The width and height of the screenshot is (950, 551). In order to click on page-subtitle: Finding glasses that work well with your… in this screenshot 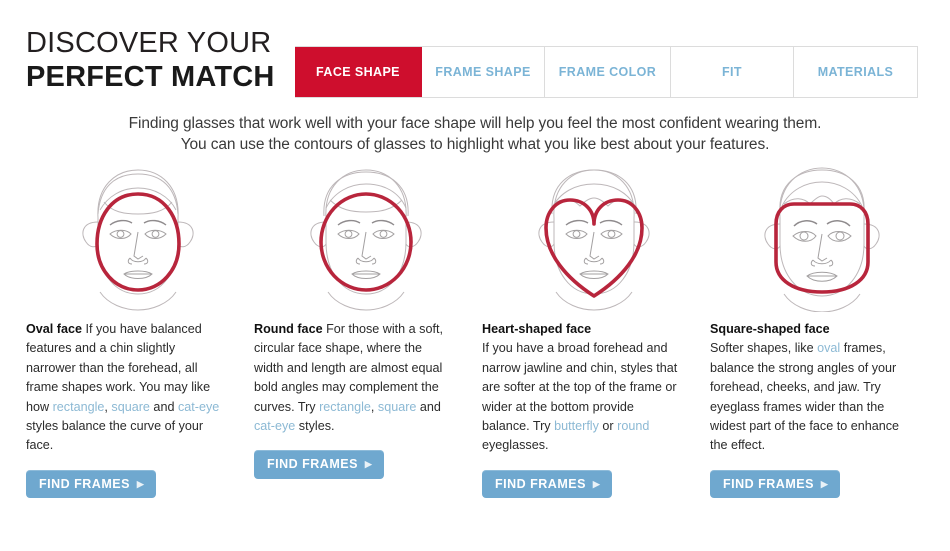, I will do `click(475, 134)`.